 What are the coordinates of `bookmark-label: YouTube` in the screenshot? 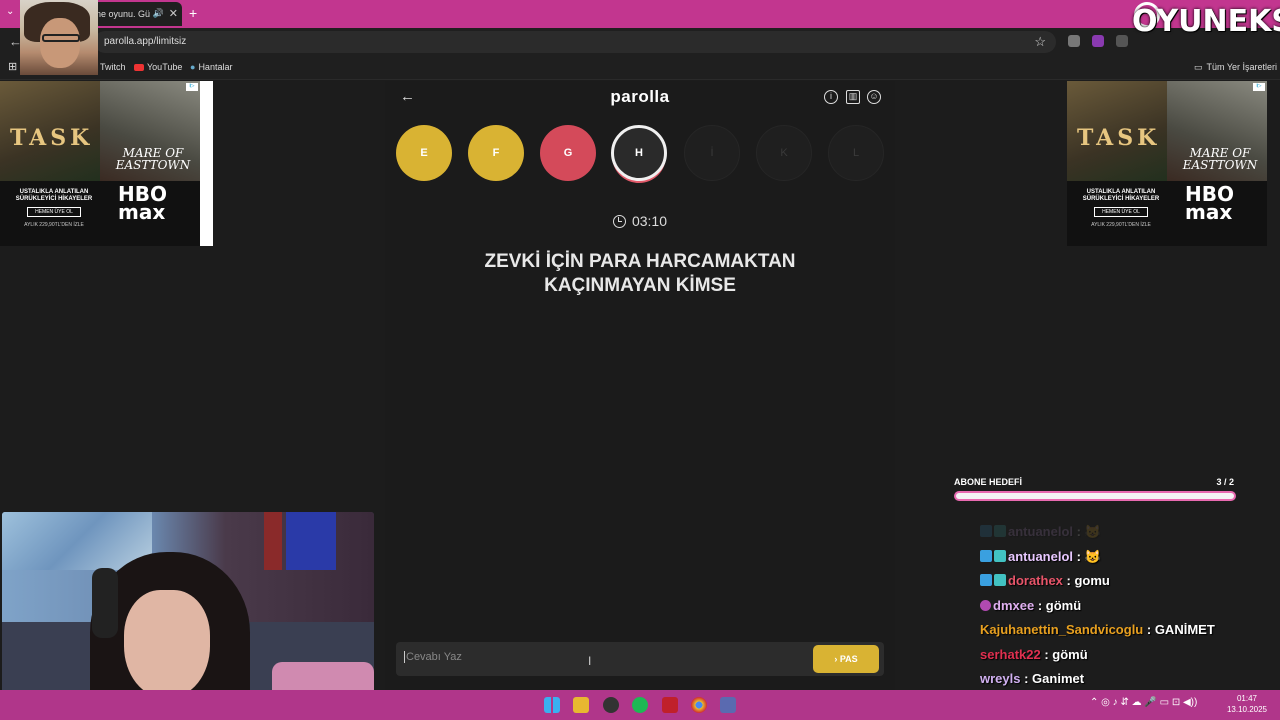 It's located at (165, 67).